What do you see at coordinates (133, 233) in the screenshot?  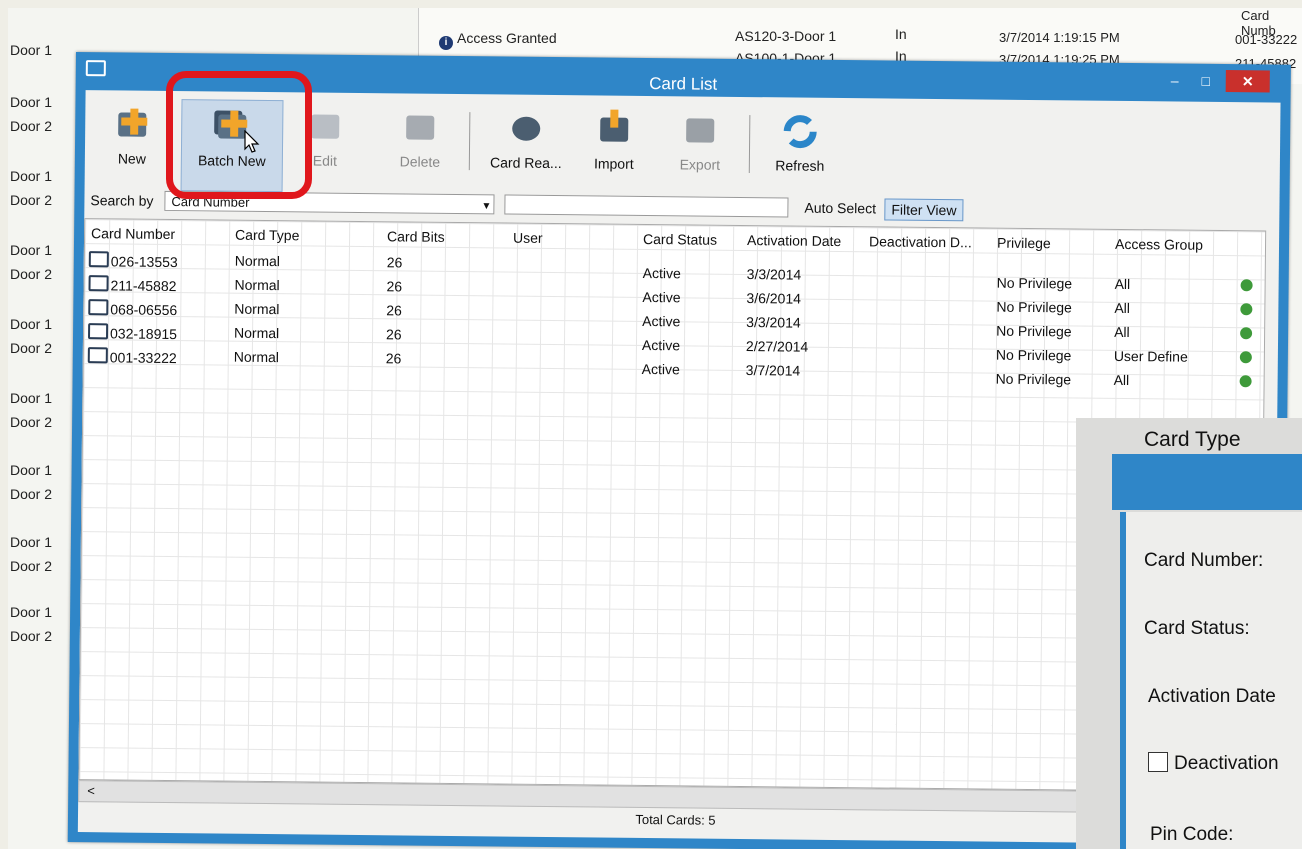 I see `column-header: Card Number` at bounding box center [133, 233].